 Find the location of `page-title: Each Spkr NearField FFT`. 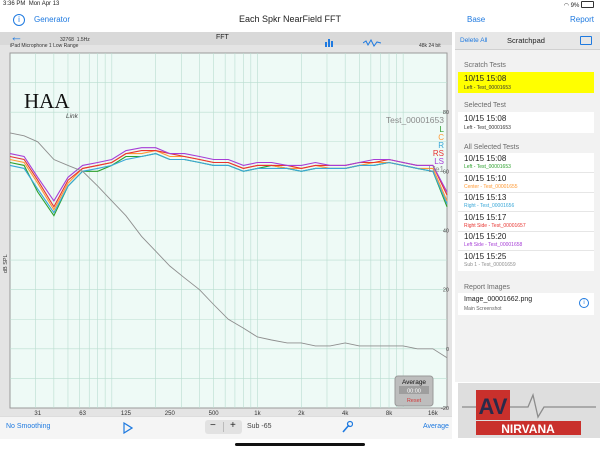

page-title: Each Spkr NearField FFT is located at coordinates (290, 19).